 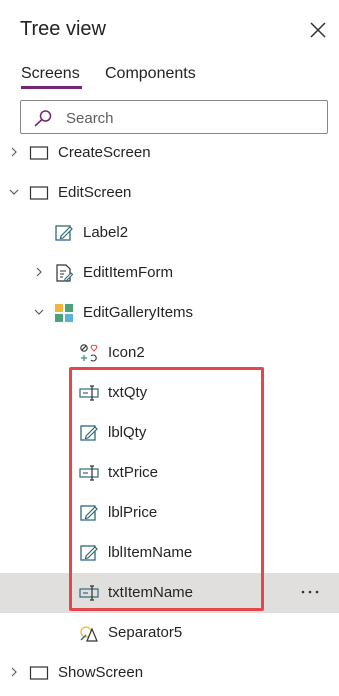 I want to click on tree-item-lblqty: lblQty, so click(x=169, y=433).